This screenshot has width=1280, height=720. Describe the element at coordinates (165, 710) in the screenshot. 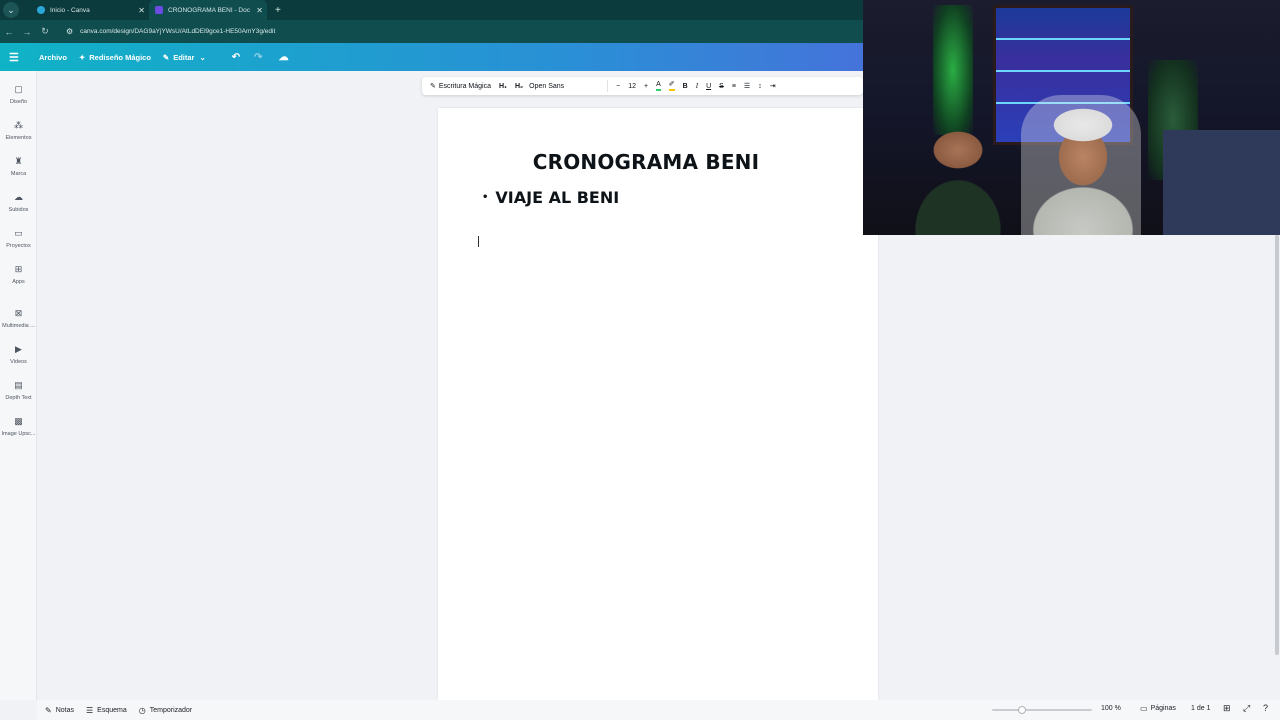

I see `temporizador-button: ◷ Temporizador` at that location.